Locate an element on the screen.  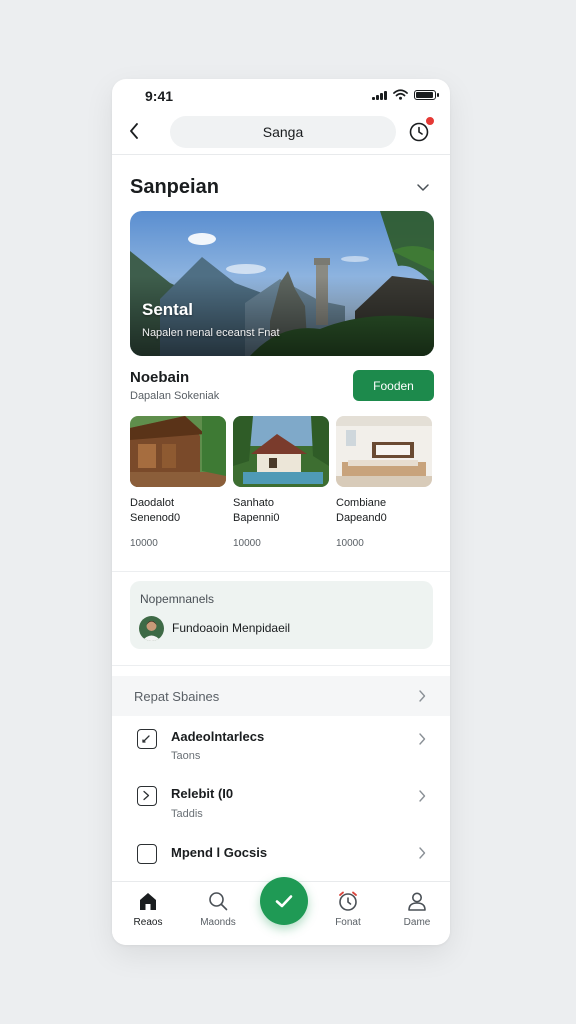
card-title: Combiane is located at coordinates (361, 503).